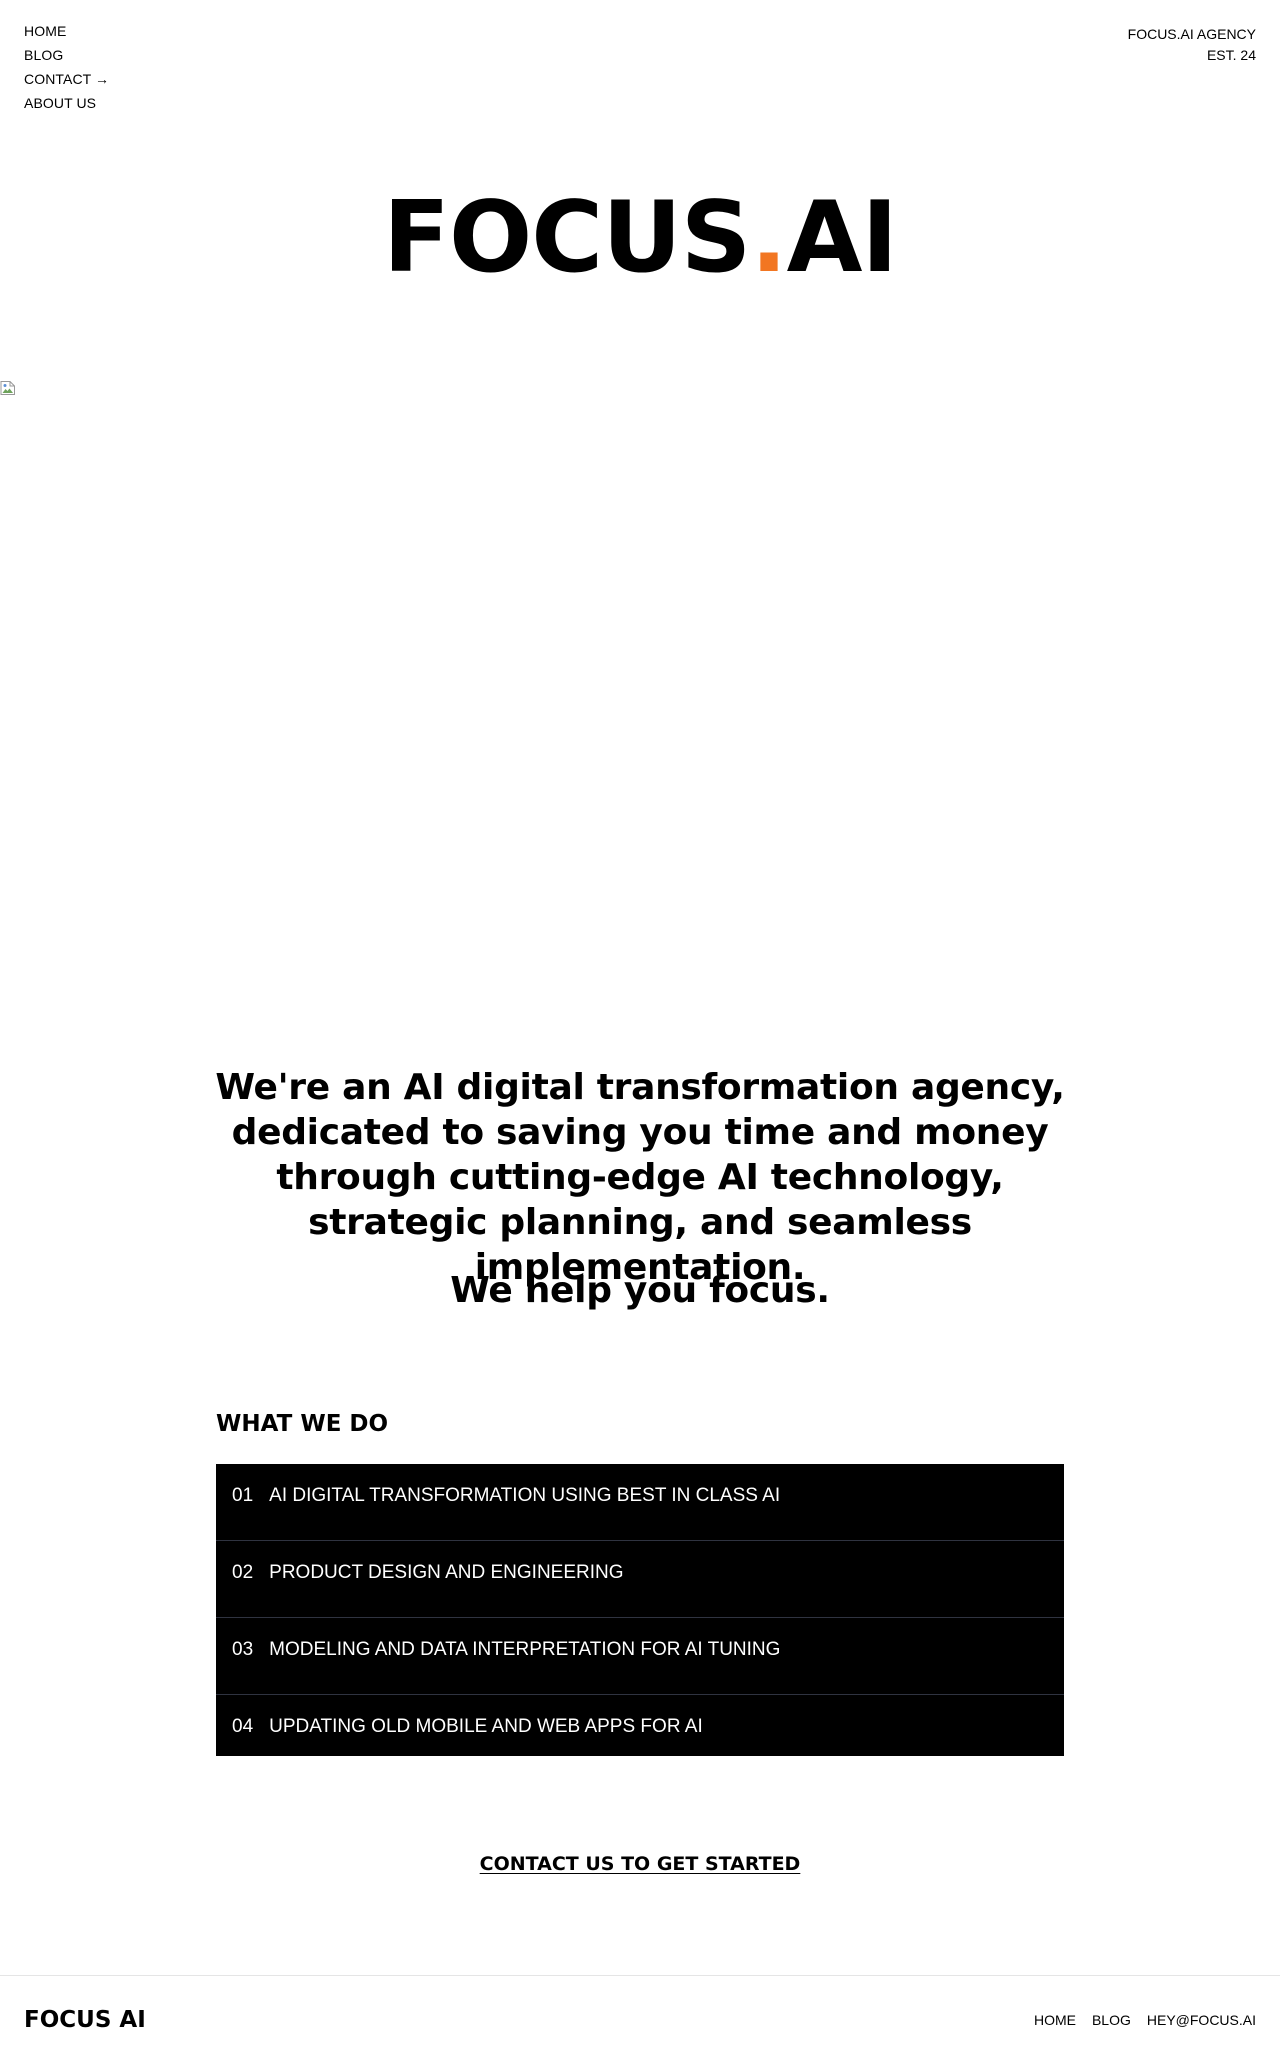 The width and height of the screenshot is (1280, 2057). What do you see at coordinates (85, 2020) in the screenshot?
I see `footer-brand: FOCUS AI` at bounding box center [85, 2020].